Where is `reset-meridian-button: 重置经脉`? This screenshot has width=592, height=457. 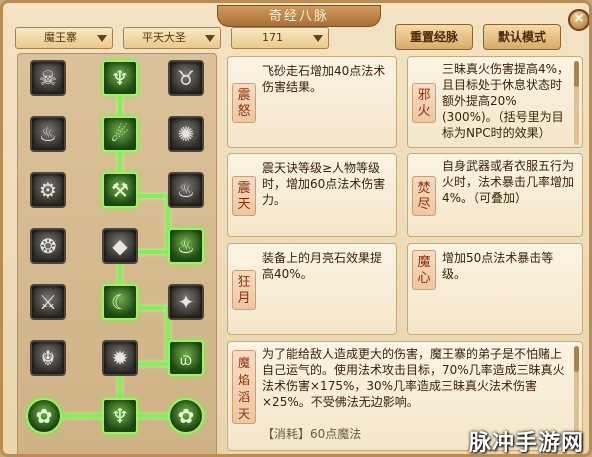 reset-meridian-button: 重置经脉 is located at coordinates (434, 37).